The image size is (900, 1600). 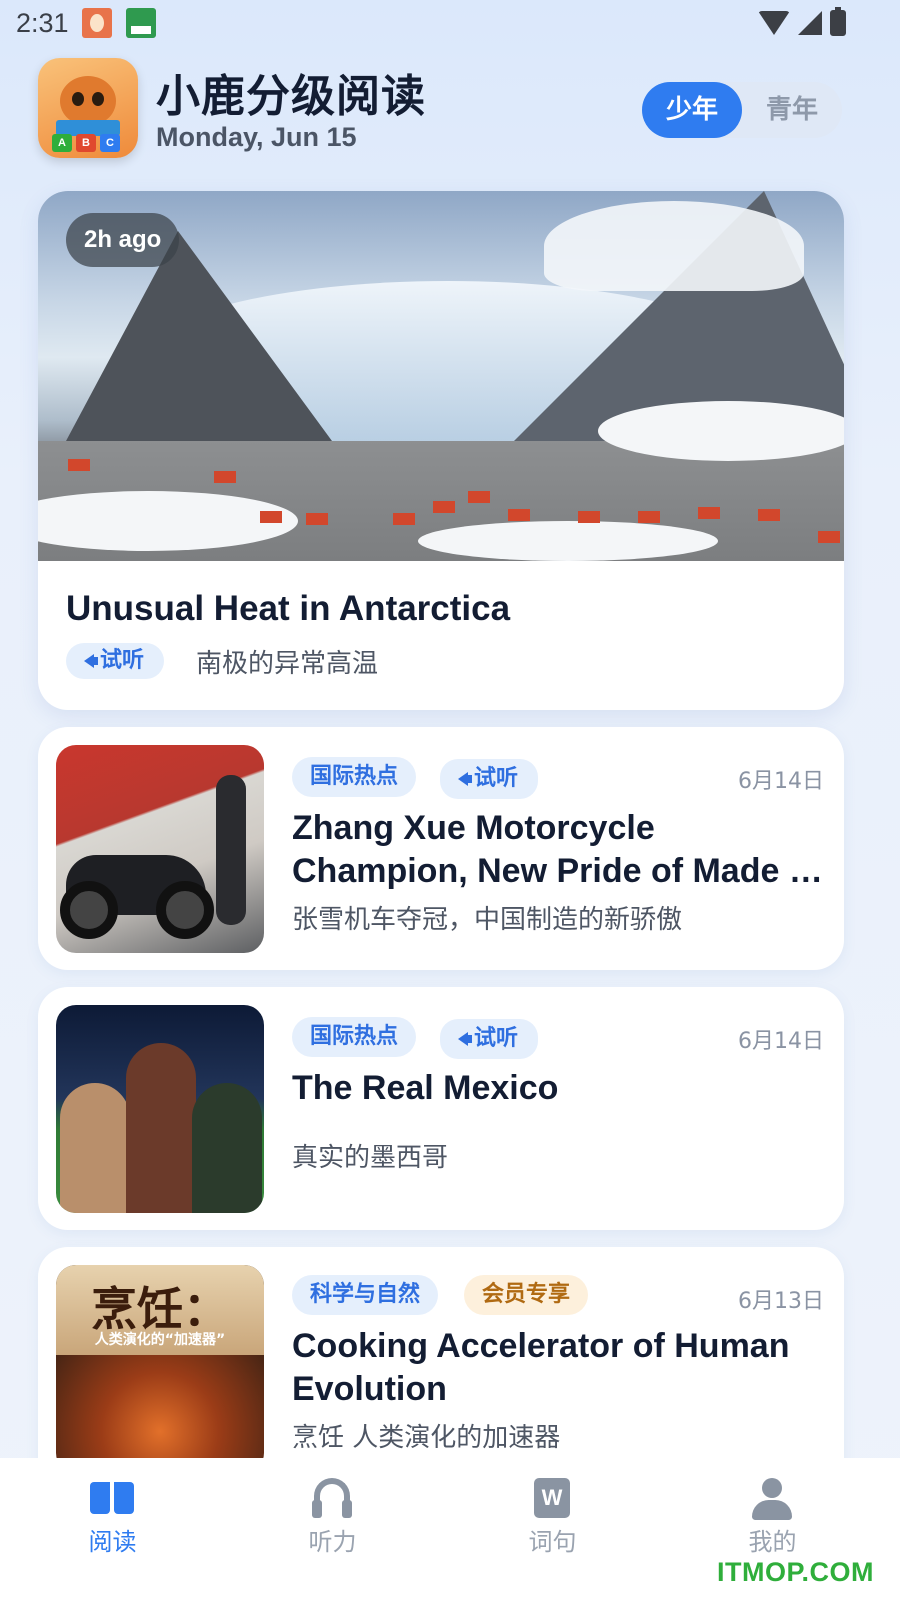 I want to click on book-icon, so click(x=112, y=1500).